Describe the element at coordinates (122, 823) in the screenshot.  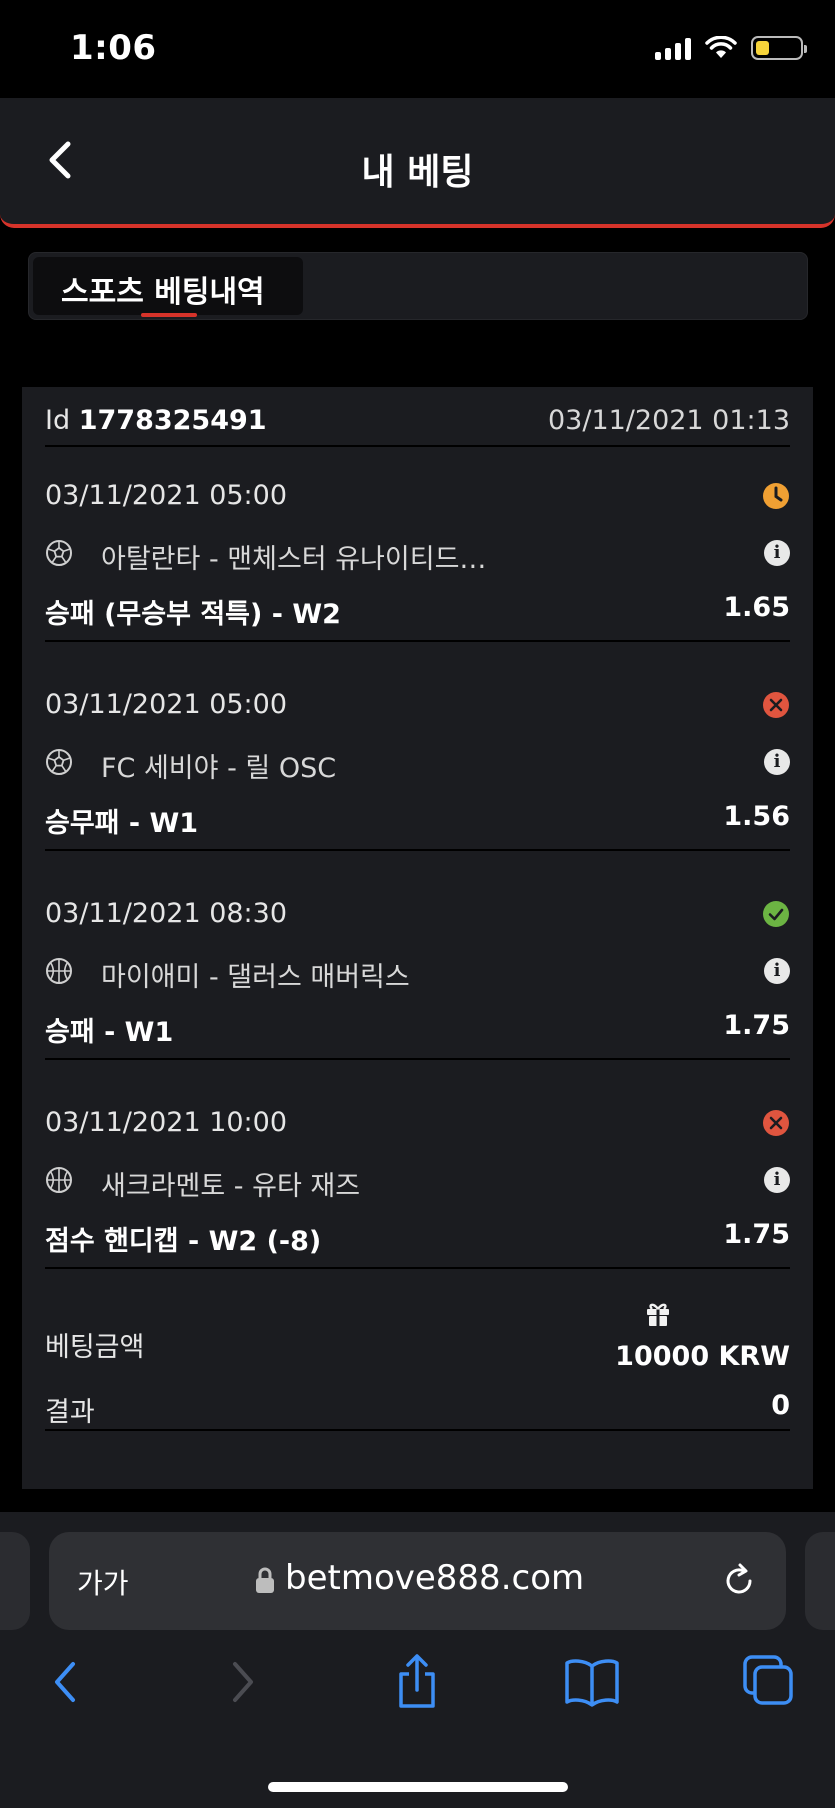
I see `selection-market: 승무패 - W1` at that location.